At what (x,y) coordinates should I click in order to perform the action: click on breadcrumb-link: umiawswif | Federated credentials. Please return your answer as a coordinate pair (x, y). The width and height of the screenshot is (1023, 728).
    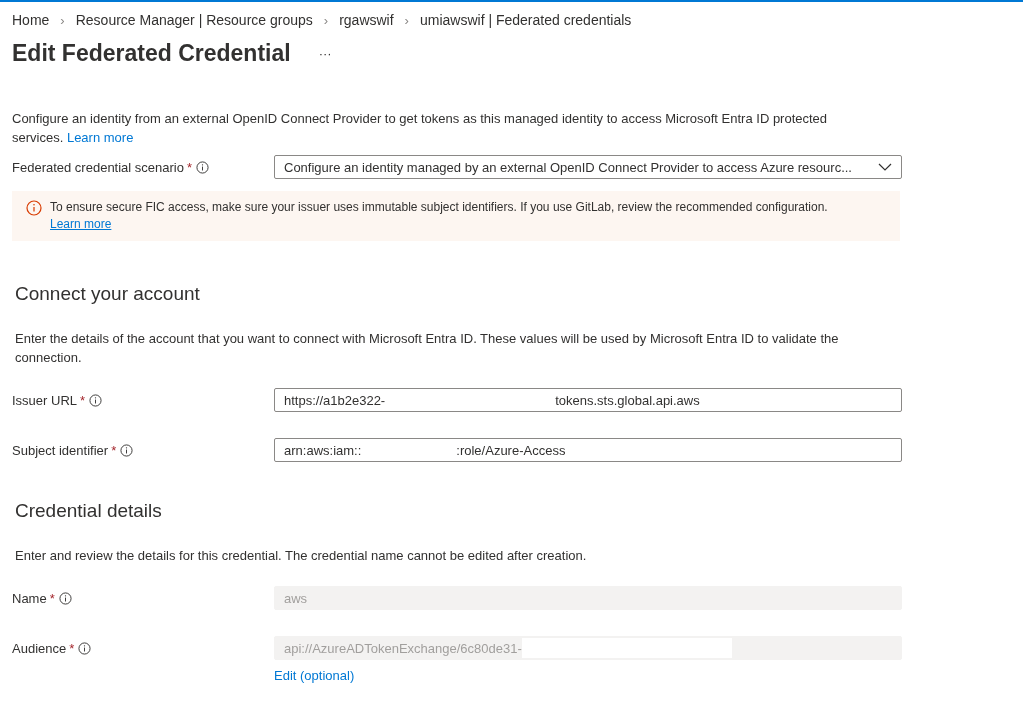
    Looking at the image, I should click on (525, 20).